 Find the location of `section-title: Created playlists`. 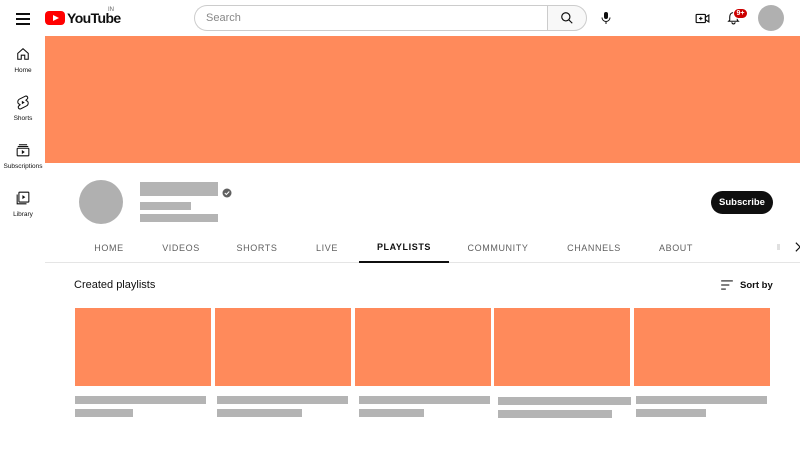

section-title: Created playlists is located at coordinates (115, 285).